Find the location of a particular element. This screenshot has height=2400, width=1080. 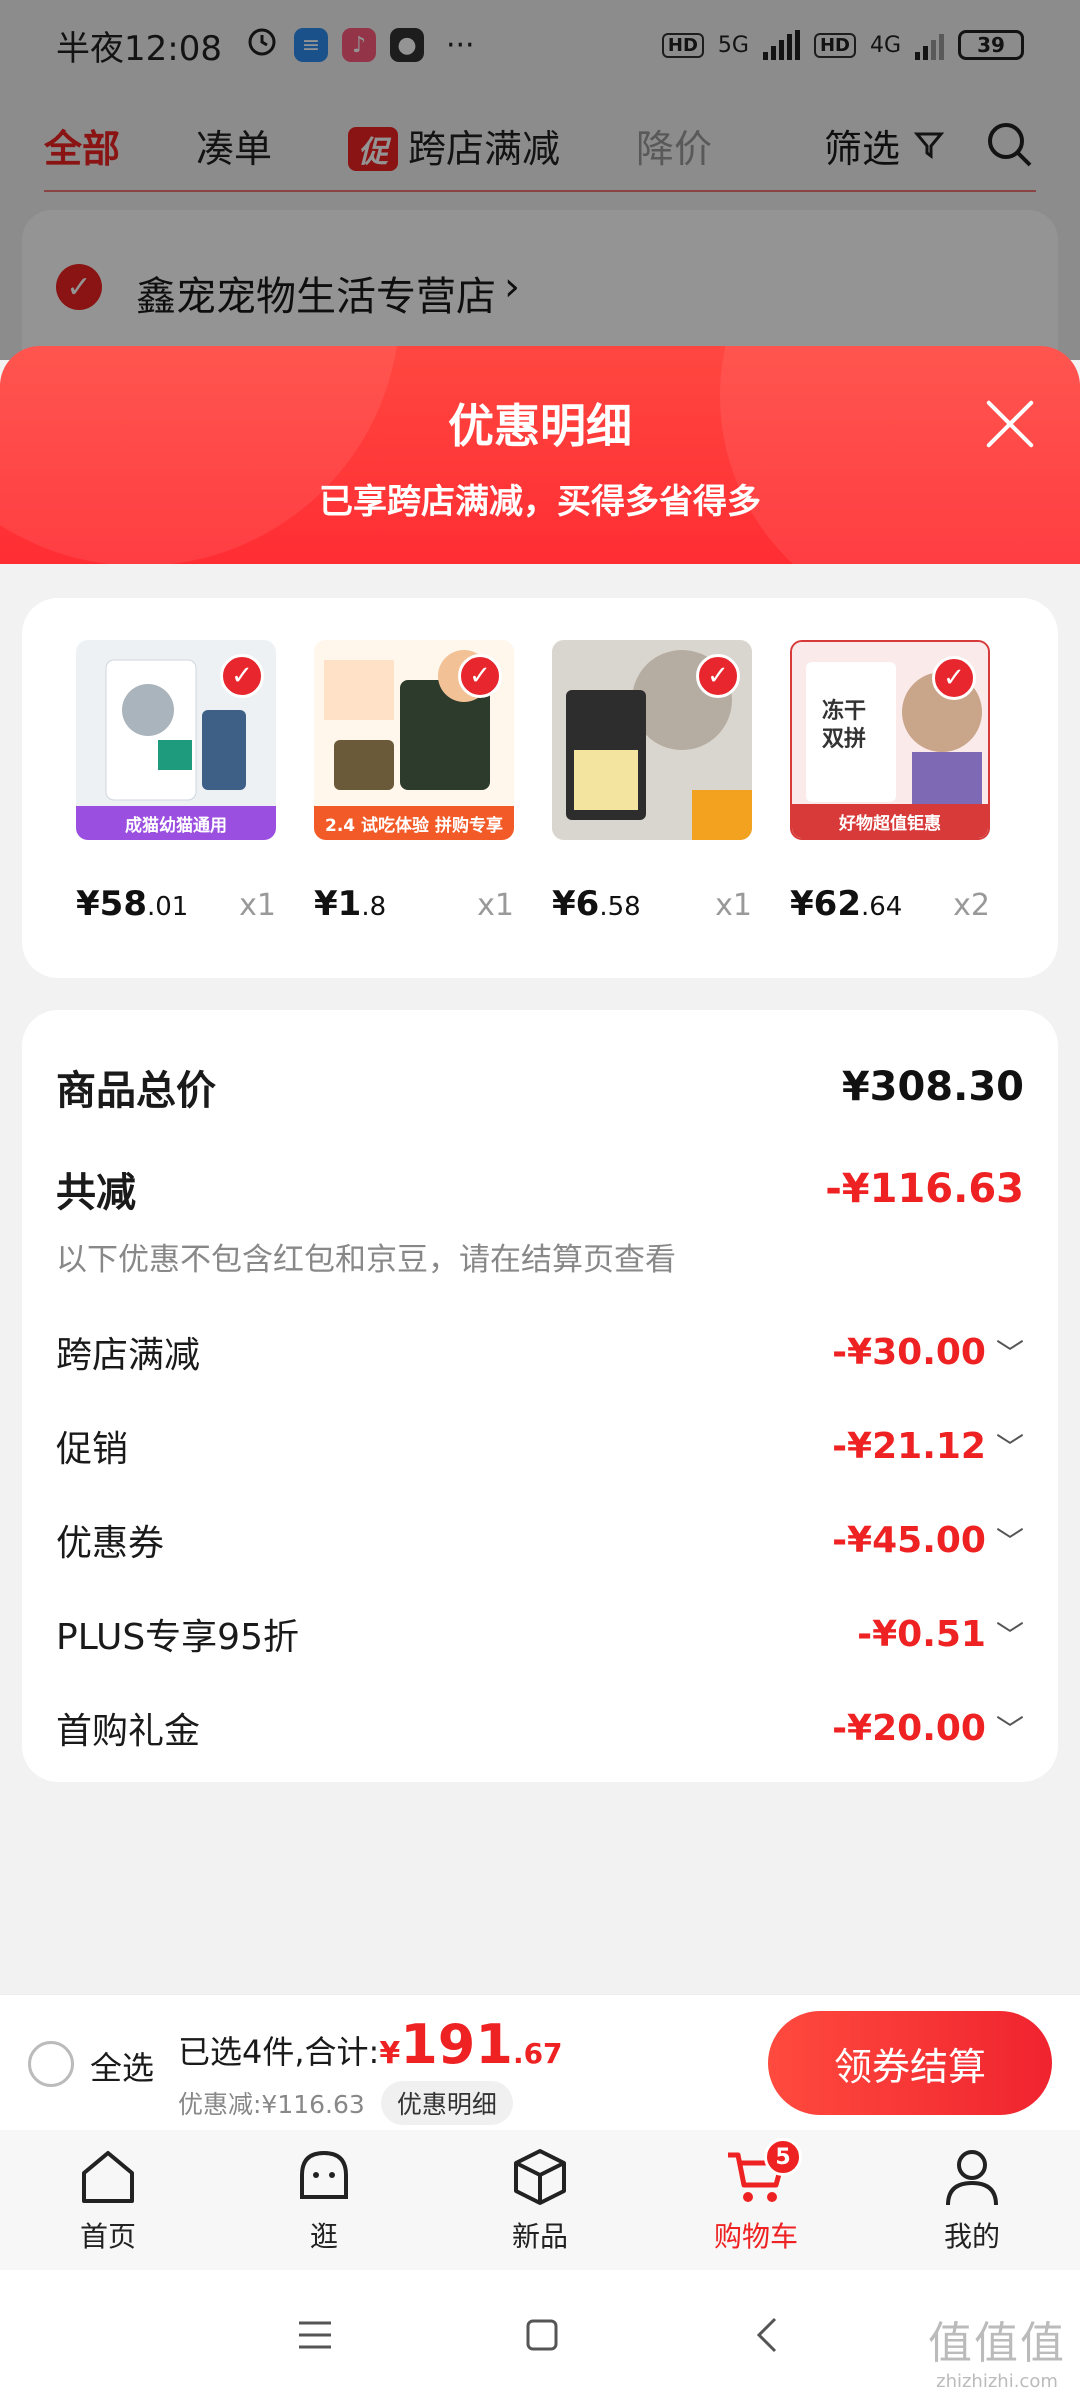

discount-label: 优惠券 is located at coordinates (110, 1543).